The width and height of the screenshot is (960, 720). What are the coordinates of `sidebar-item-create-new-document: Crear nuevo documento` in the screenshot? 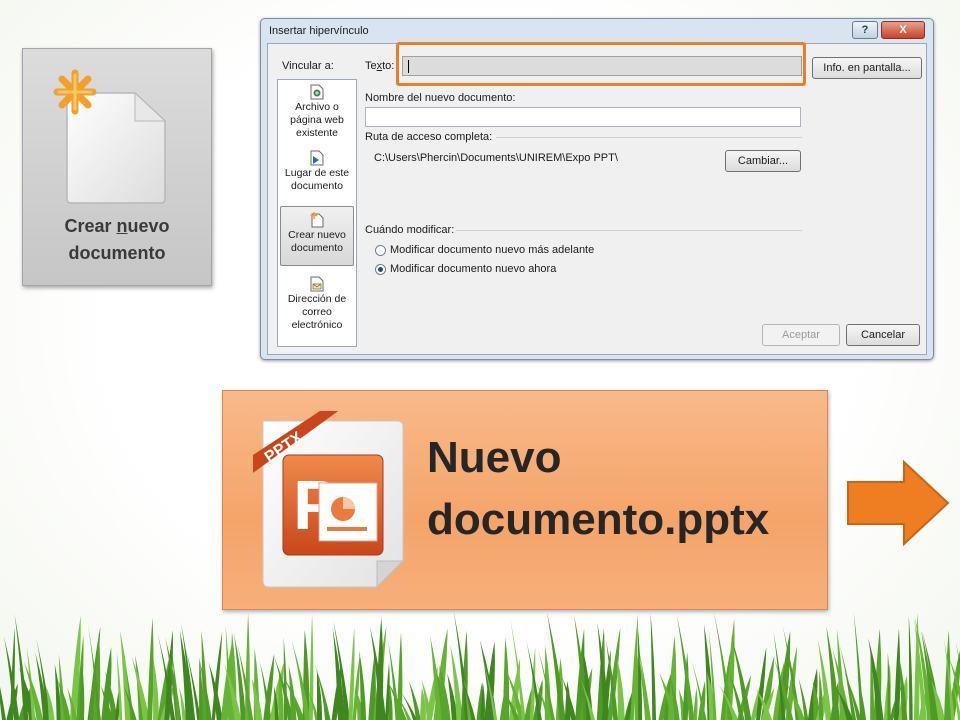 It's located at (317, 236).